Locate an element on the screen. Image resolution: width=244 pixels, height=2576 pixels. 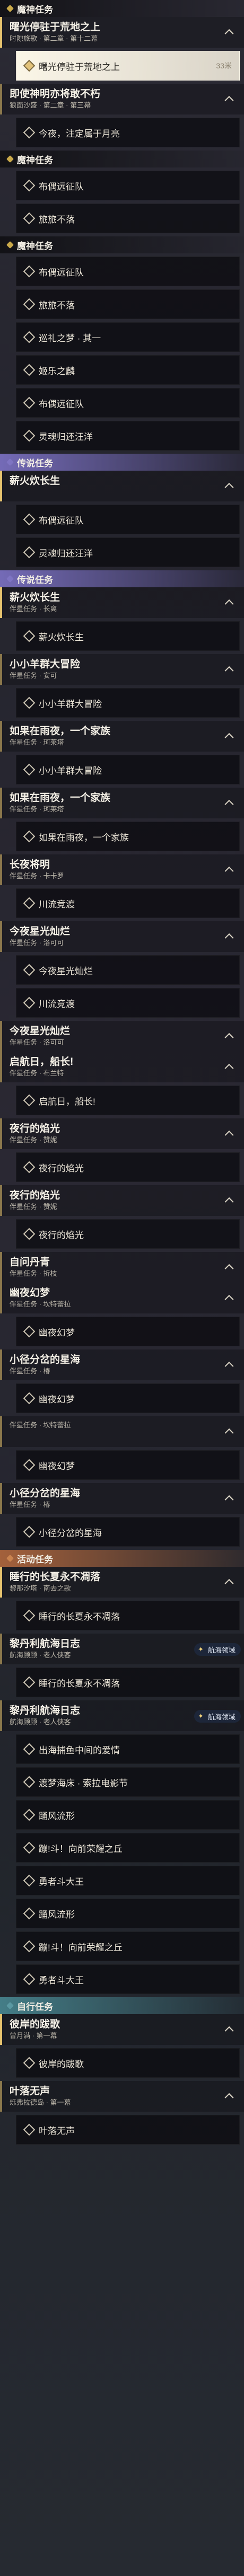
section-diamond-icon is located at coordinates (10, 245).